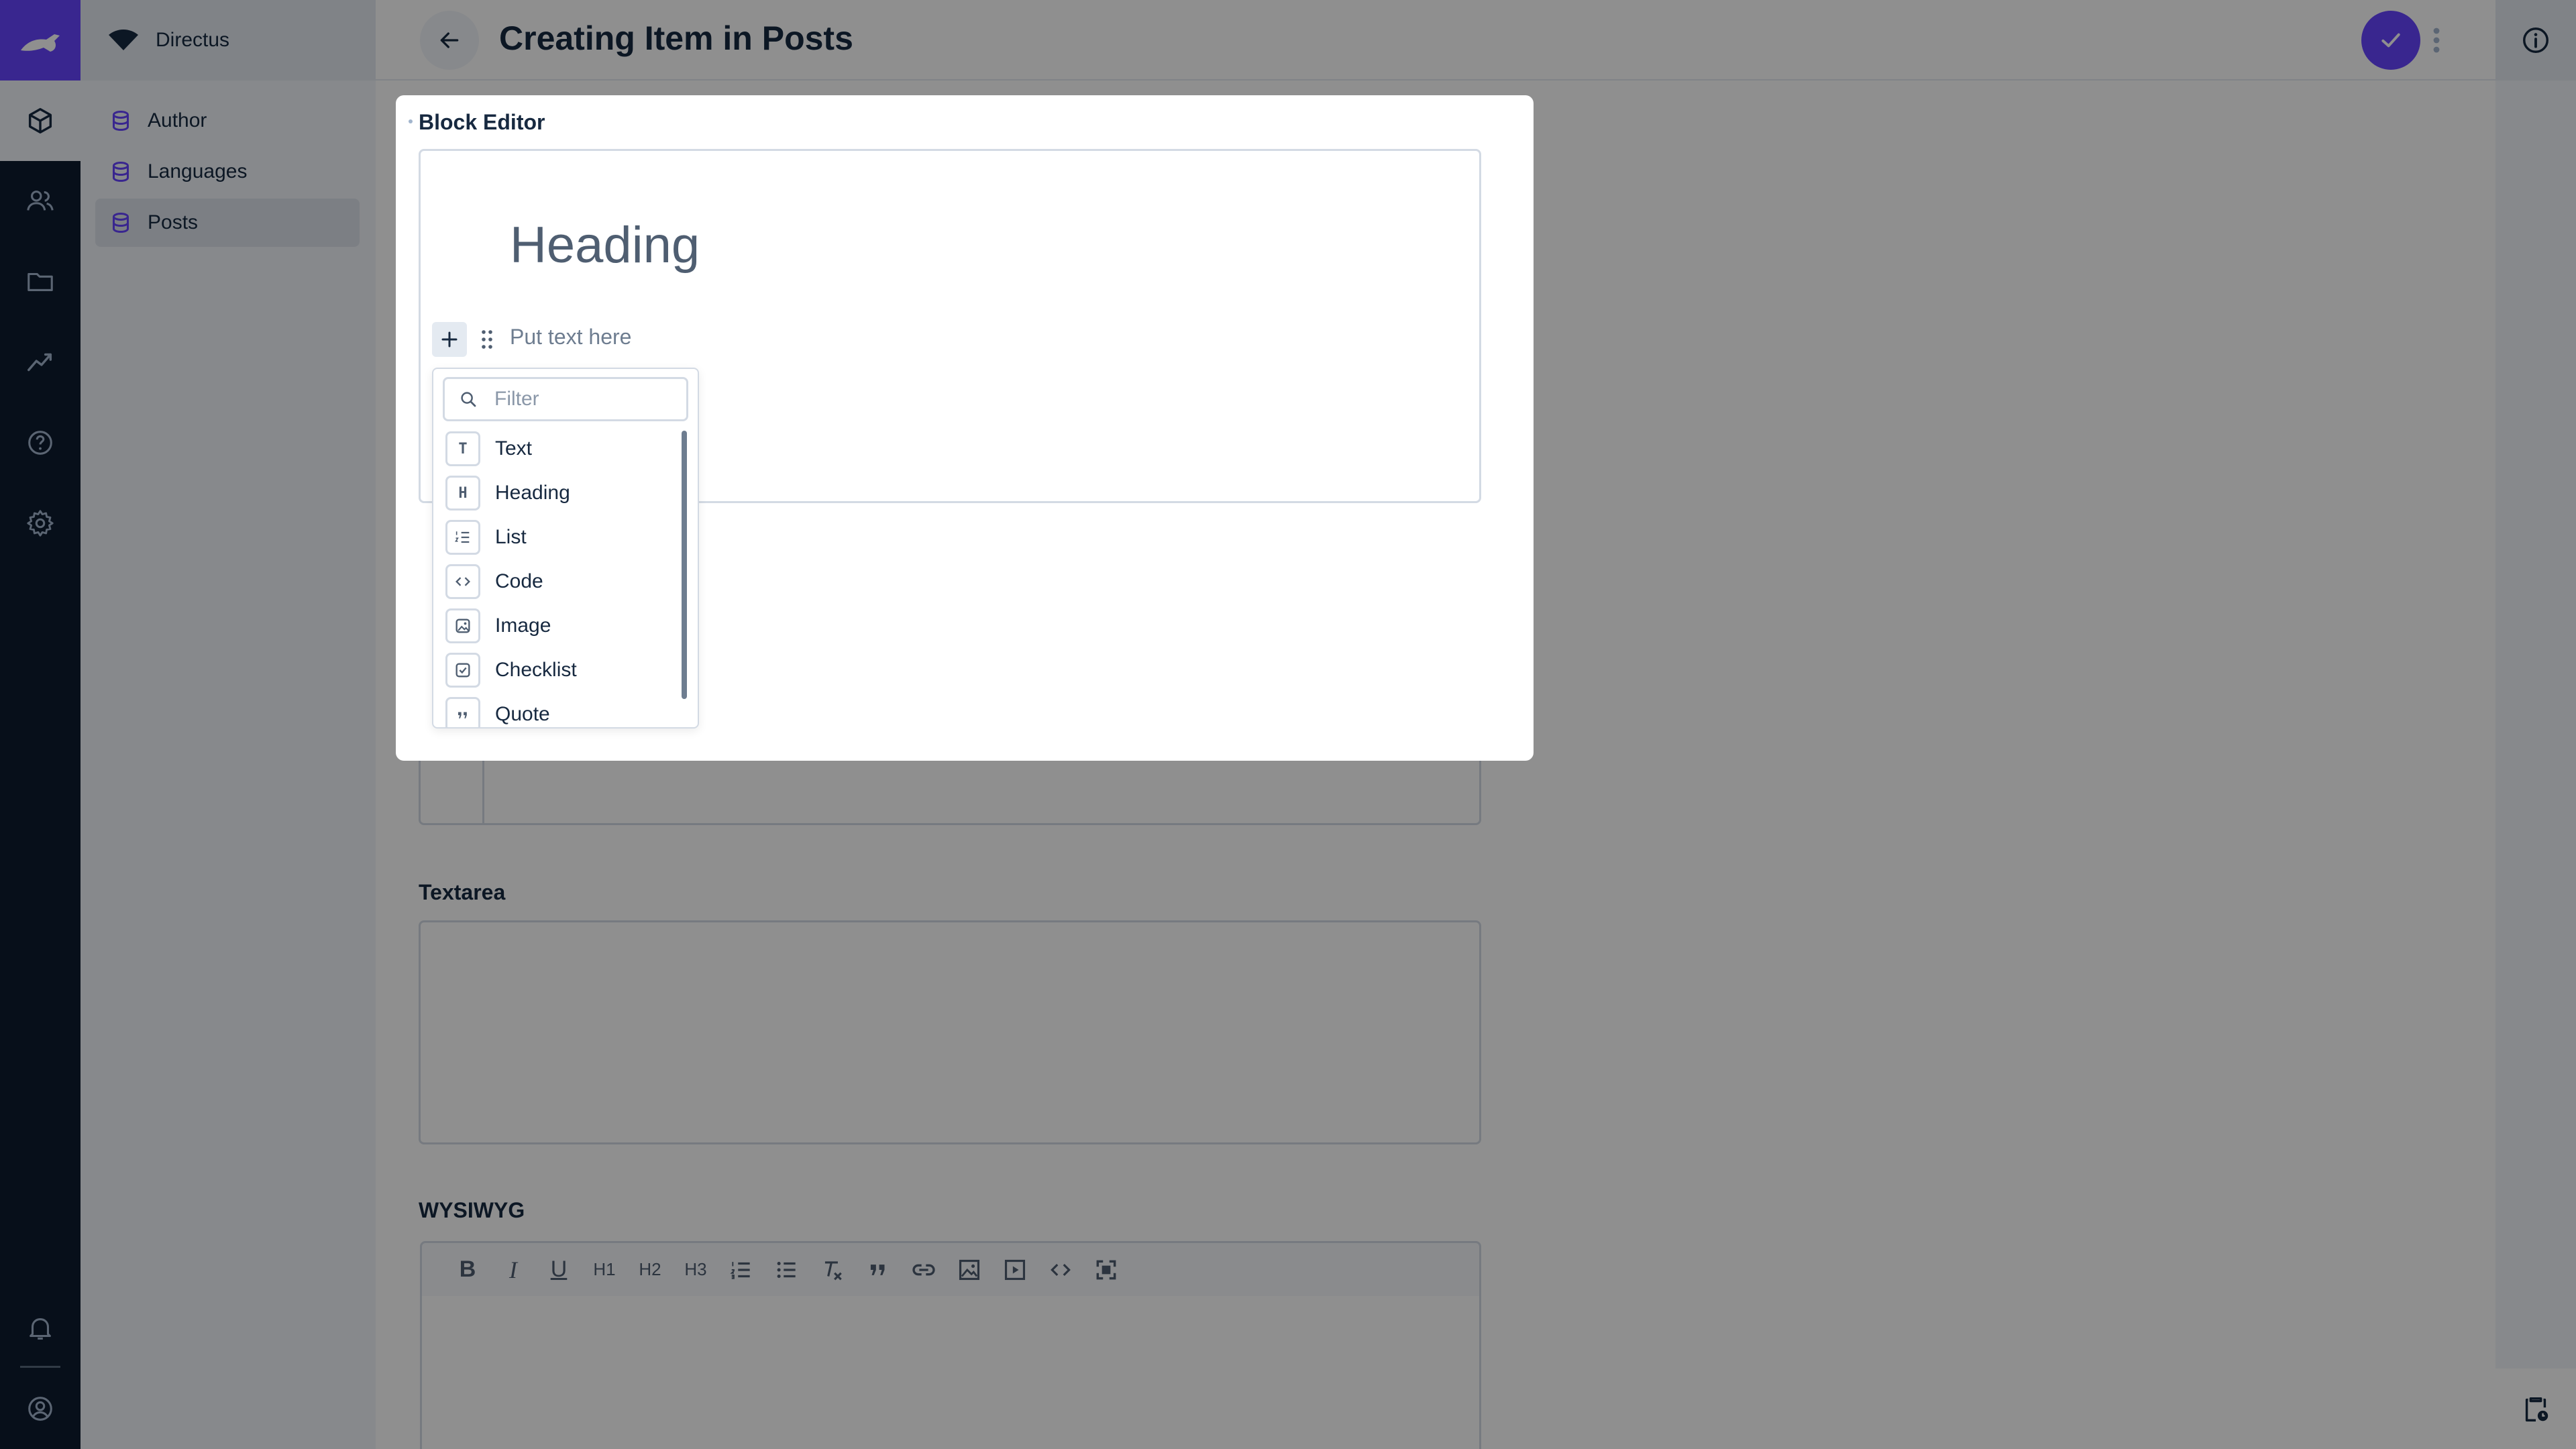 The image size is (2576, 1449). I want to click on menu-item-image: Image, so click(559, 626).